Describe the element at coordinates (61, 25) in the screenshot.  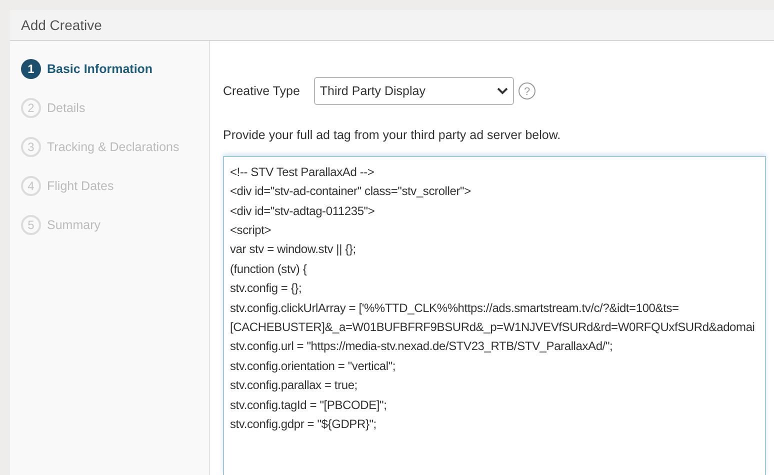
I see `window-title: Add Creative` at that location.